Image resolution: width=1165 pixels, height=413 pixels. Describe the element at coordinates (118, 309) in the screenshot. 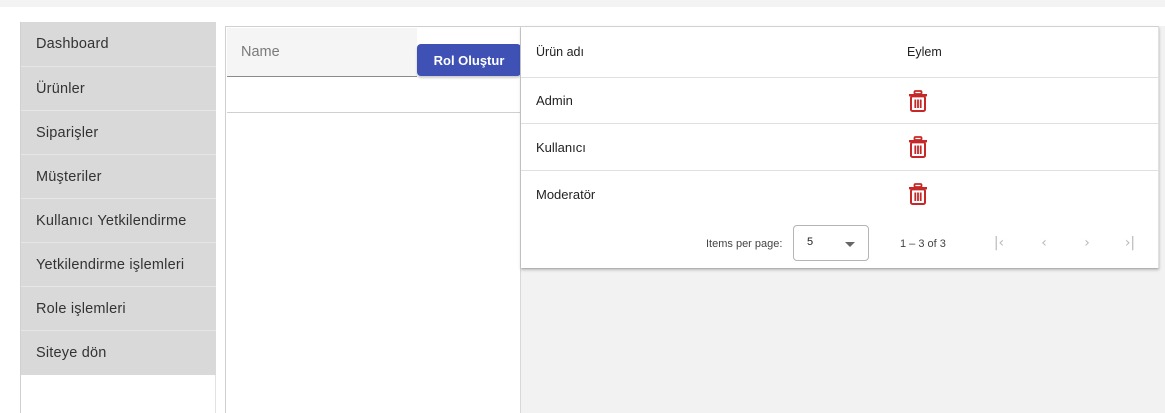

I see `sidebar-item-role-operations: Role işlemleri` at that location.